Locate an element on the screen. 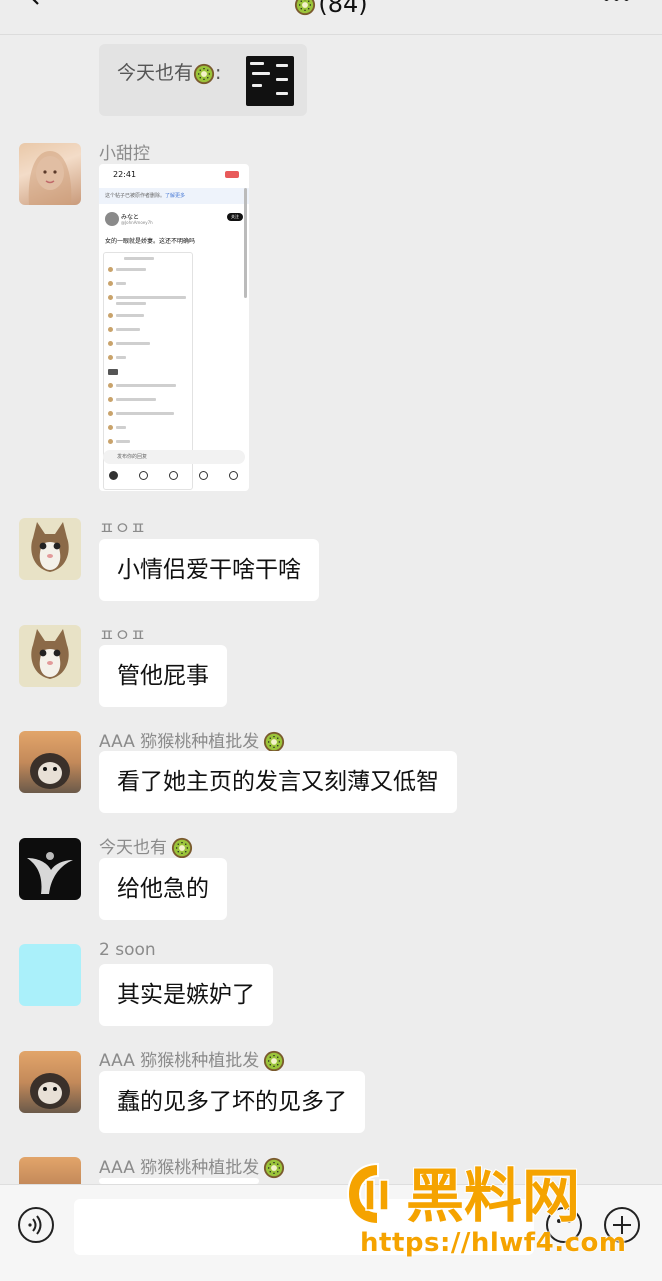 The width and height of the screenshot is (662, 1281). post-text: 女的一眼就是娇妻。这还不明确吗 is located at coordinates (150, 241).